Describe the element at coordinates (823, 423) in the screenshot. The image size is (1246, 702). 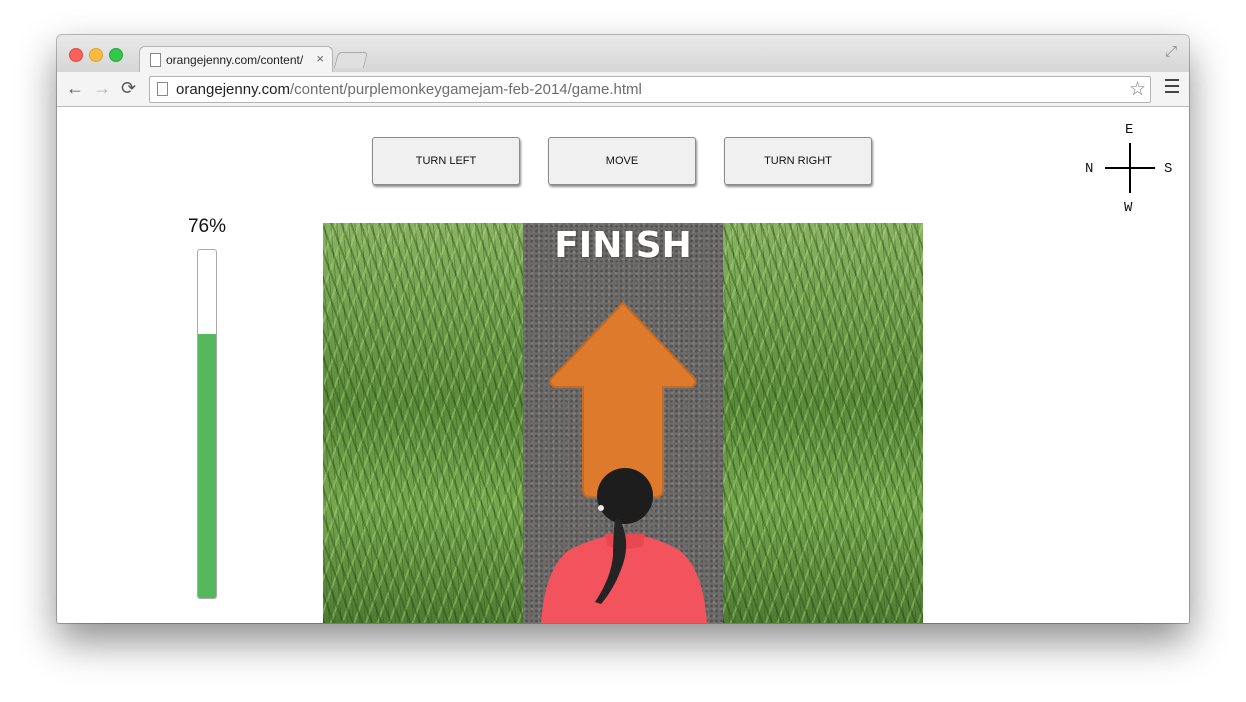
I see `grass-tile-right` at that location.